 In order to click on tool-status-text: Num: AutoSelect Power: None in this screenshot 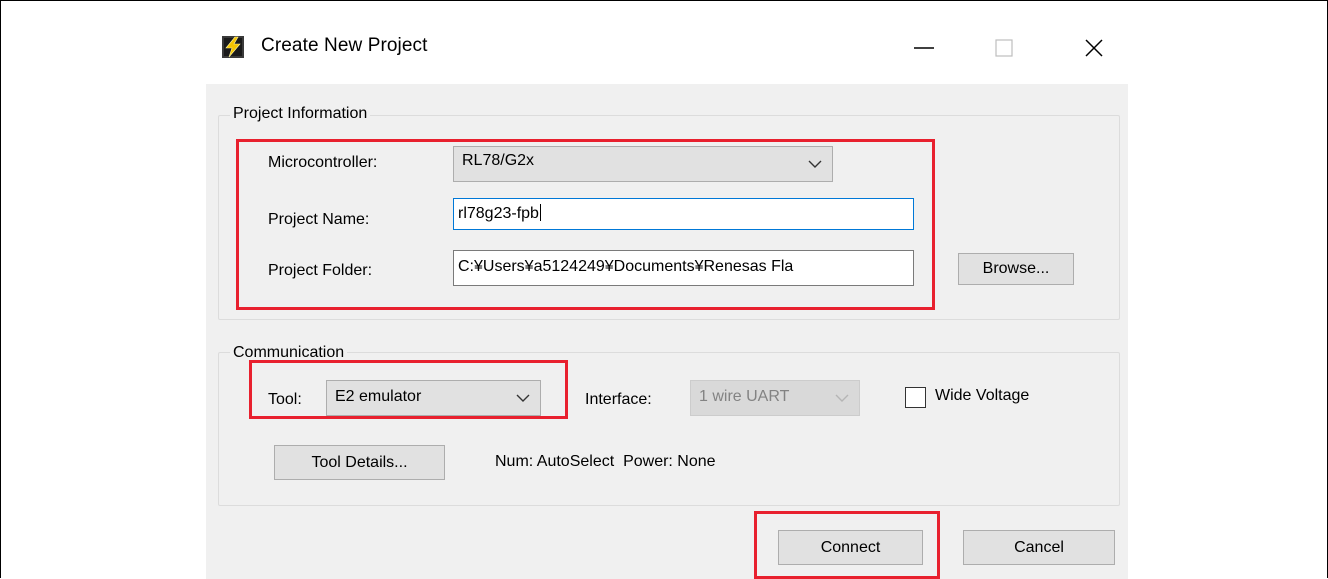, I will do `click(605, 461)`.